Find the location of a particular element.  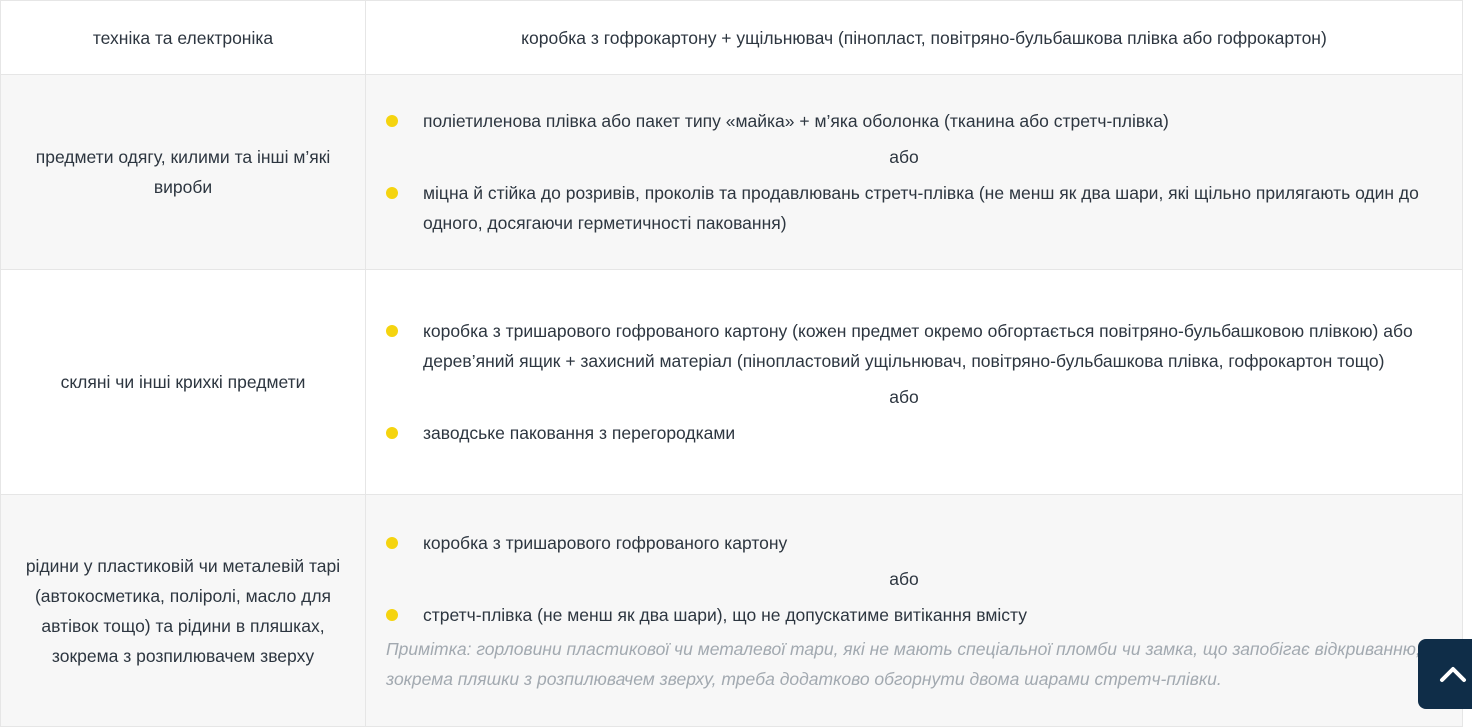

category-cell: скляні чи інші крихкі предмети is located at coordinates (183, 382).